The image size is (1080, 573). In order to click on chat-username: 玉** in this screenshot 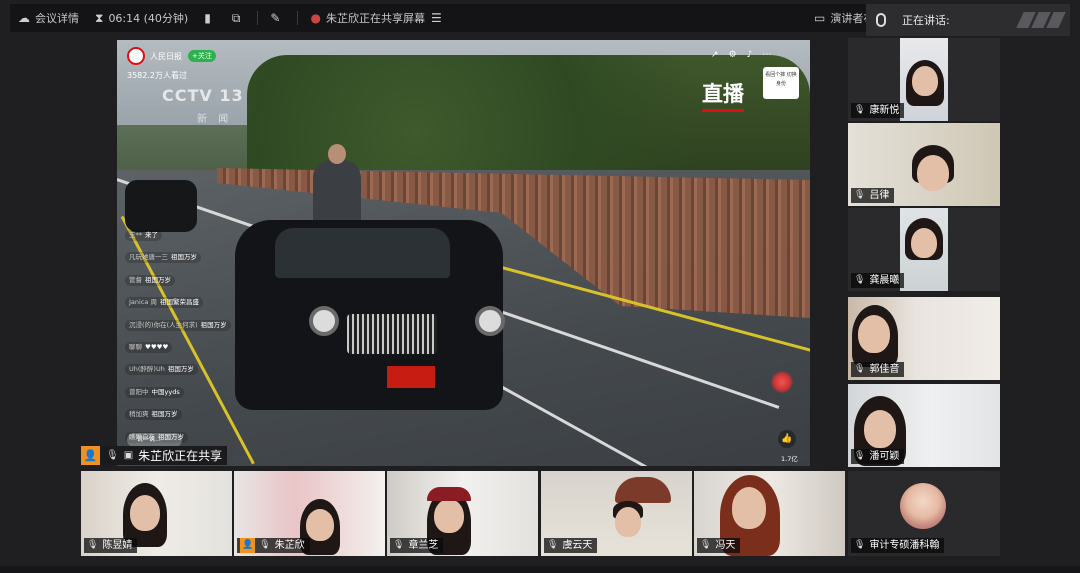, I will do `click(135, 235)`.